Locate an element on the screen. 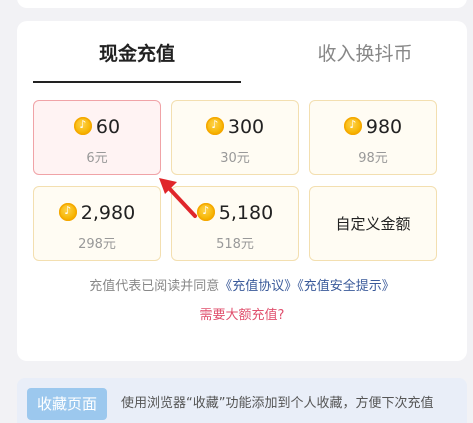 The image size is (473, 423). active-tab-indicator is located at coordinates (137, 82).